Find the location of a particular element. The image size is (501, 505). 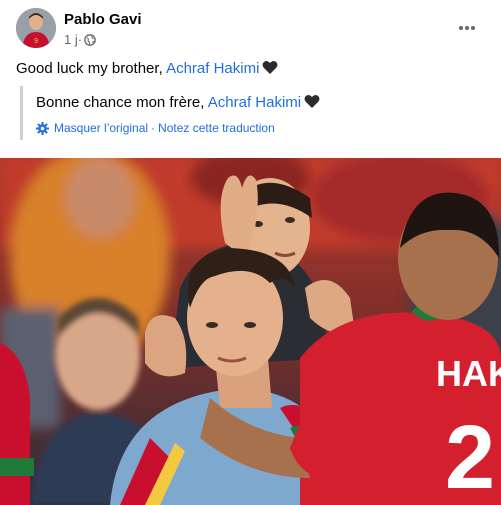

ellipsis-icon is located at coordinates (467, 28).